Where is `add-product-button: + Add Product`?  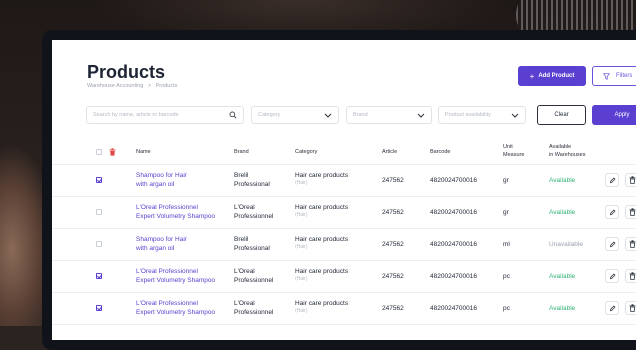 add-product-button: + Add Product is located at coordinates (552, 76).